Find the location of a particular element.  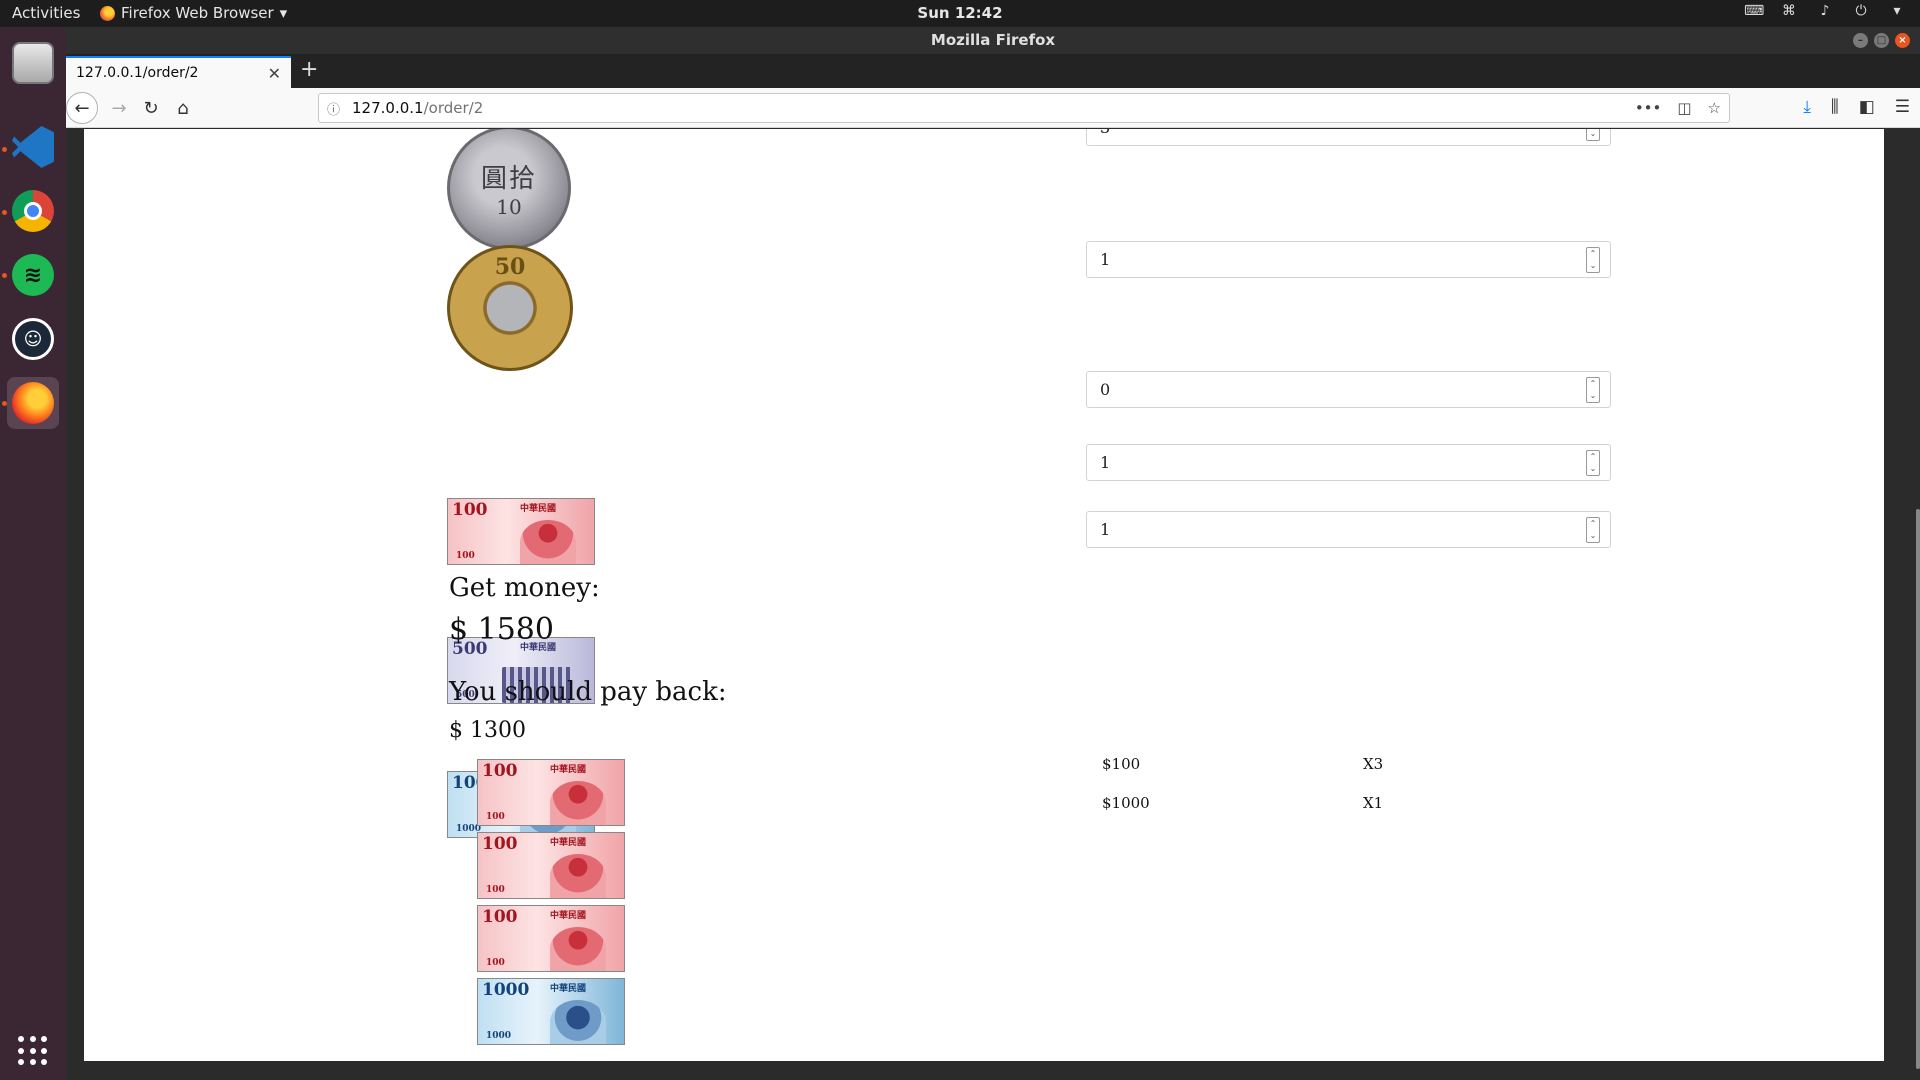

note-500-quantity-input: 1 ⌃ ⌄ is located at coordinates (1348, 462).